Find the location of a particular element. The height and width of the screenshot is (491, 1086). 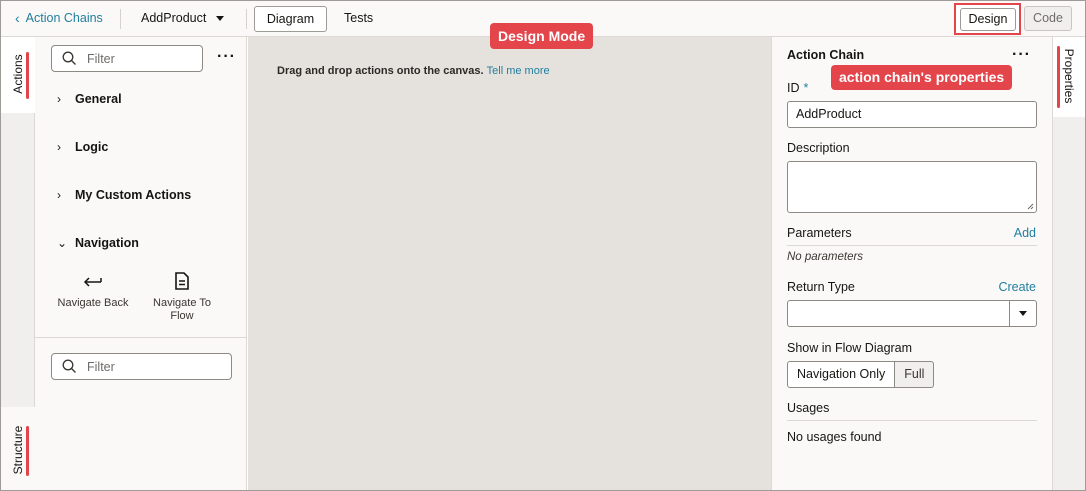

add-parameter-link: Add is located at coordinates (1025, 233).